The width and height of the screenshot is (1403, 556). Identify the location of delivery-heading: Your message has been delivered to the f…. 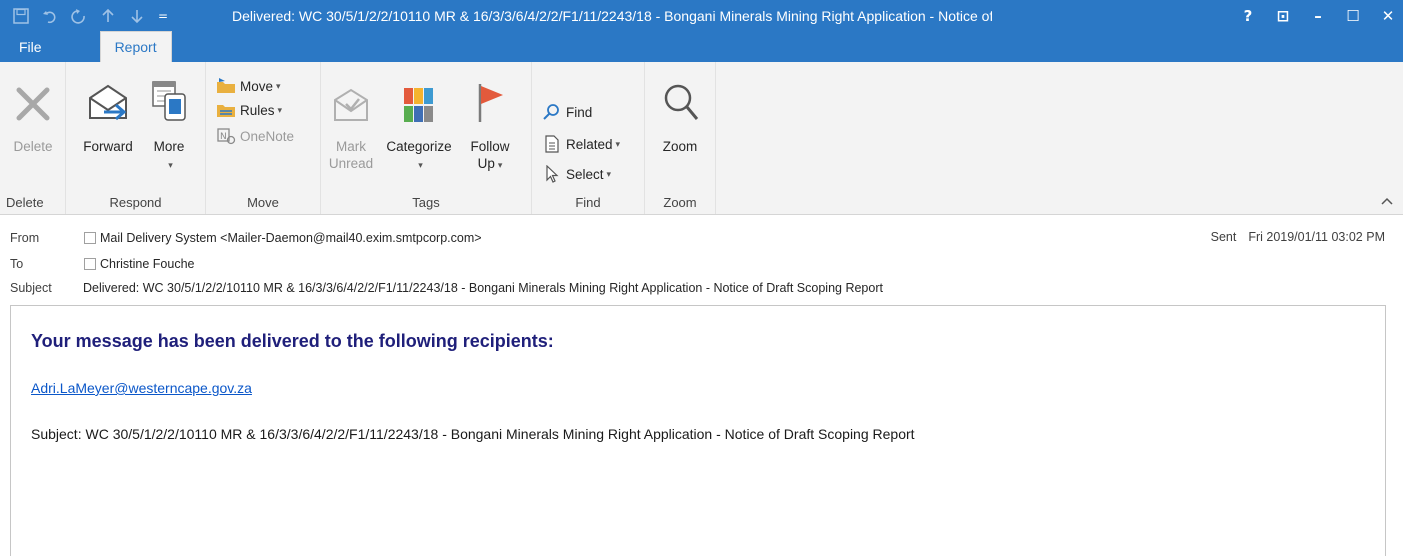
(292, 341).